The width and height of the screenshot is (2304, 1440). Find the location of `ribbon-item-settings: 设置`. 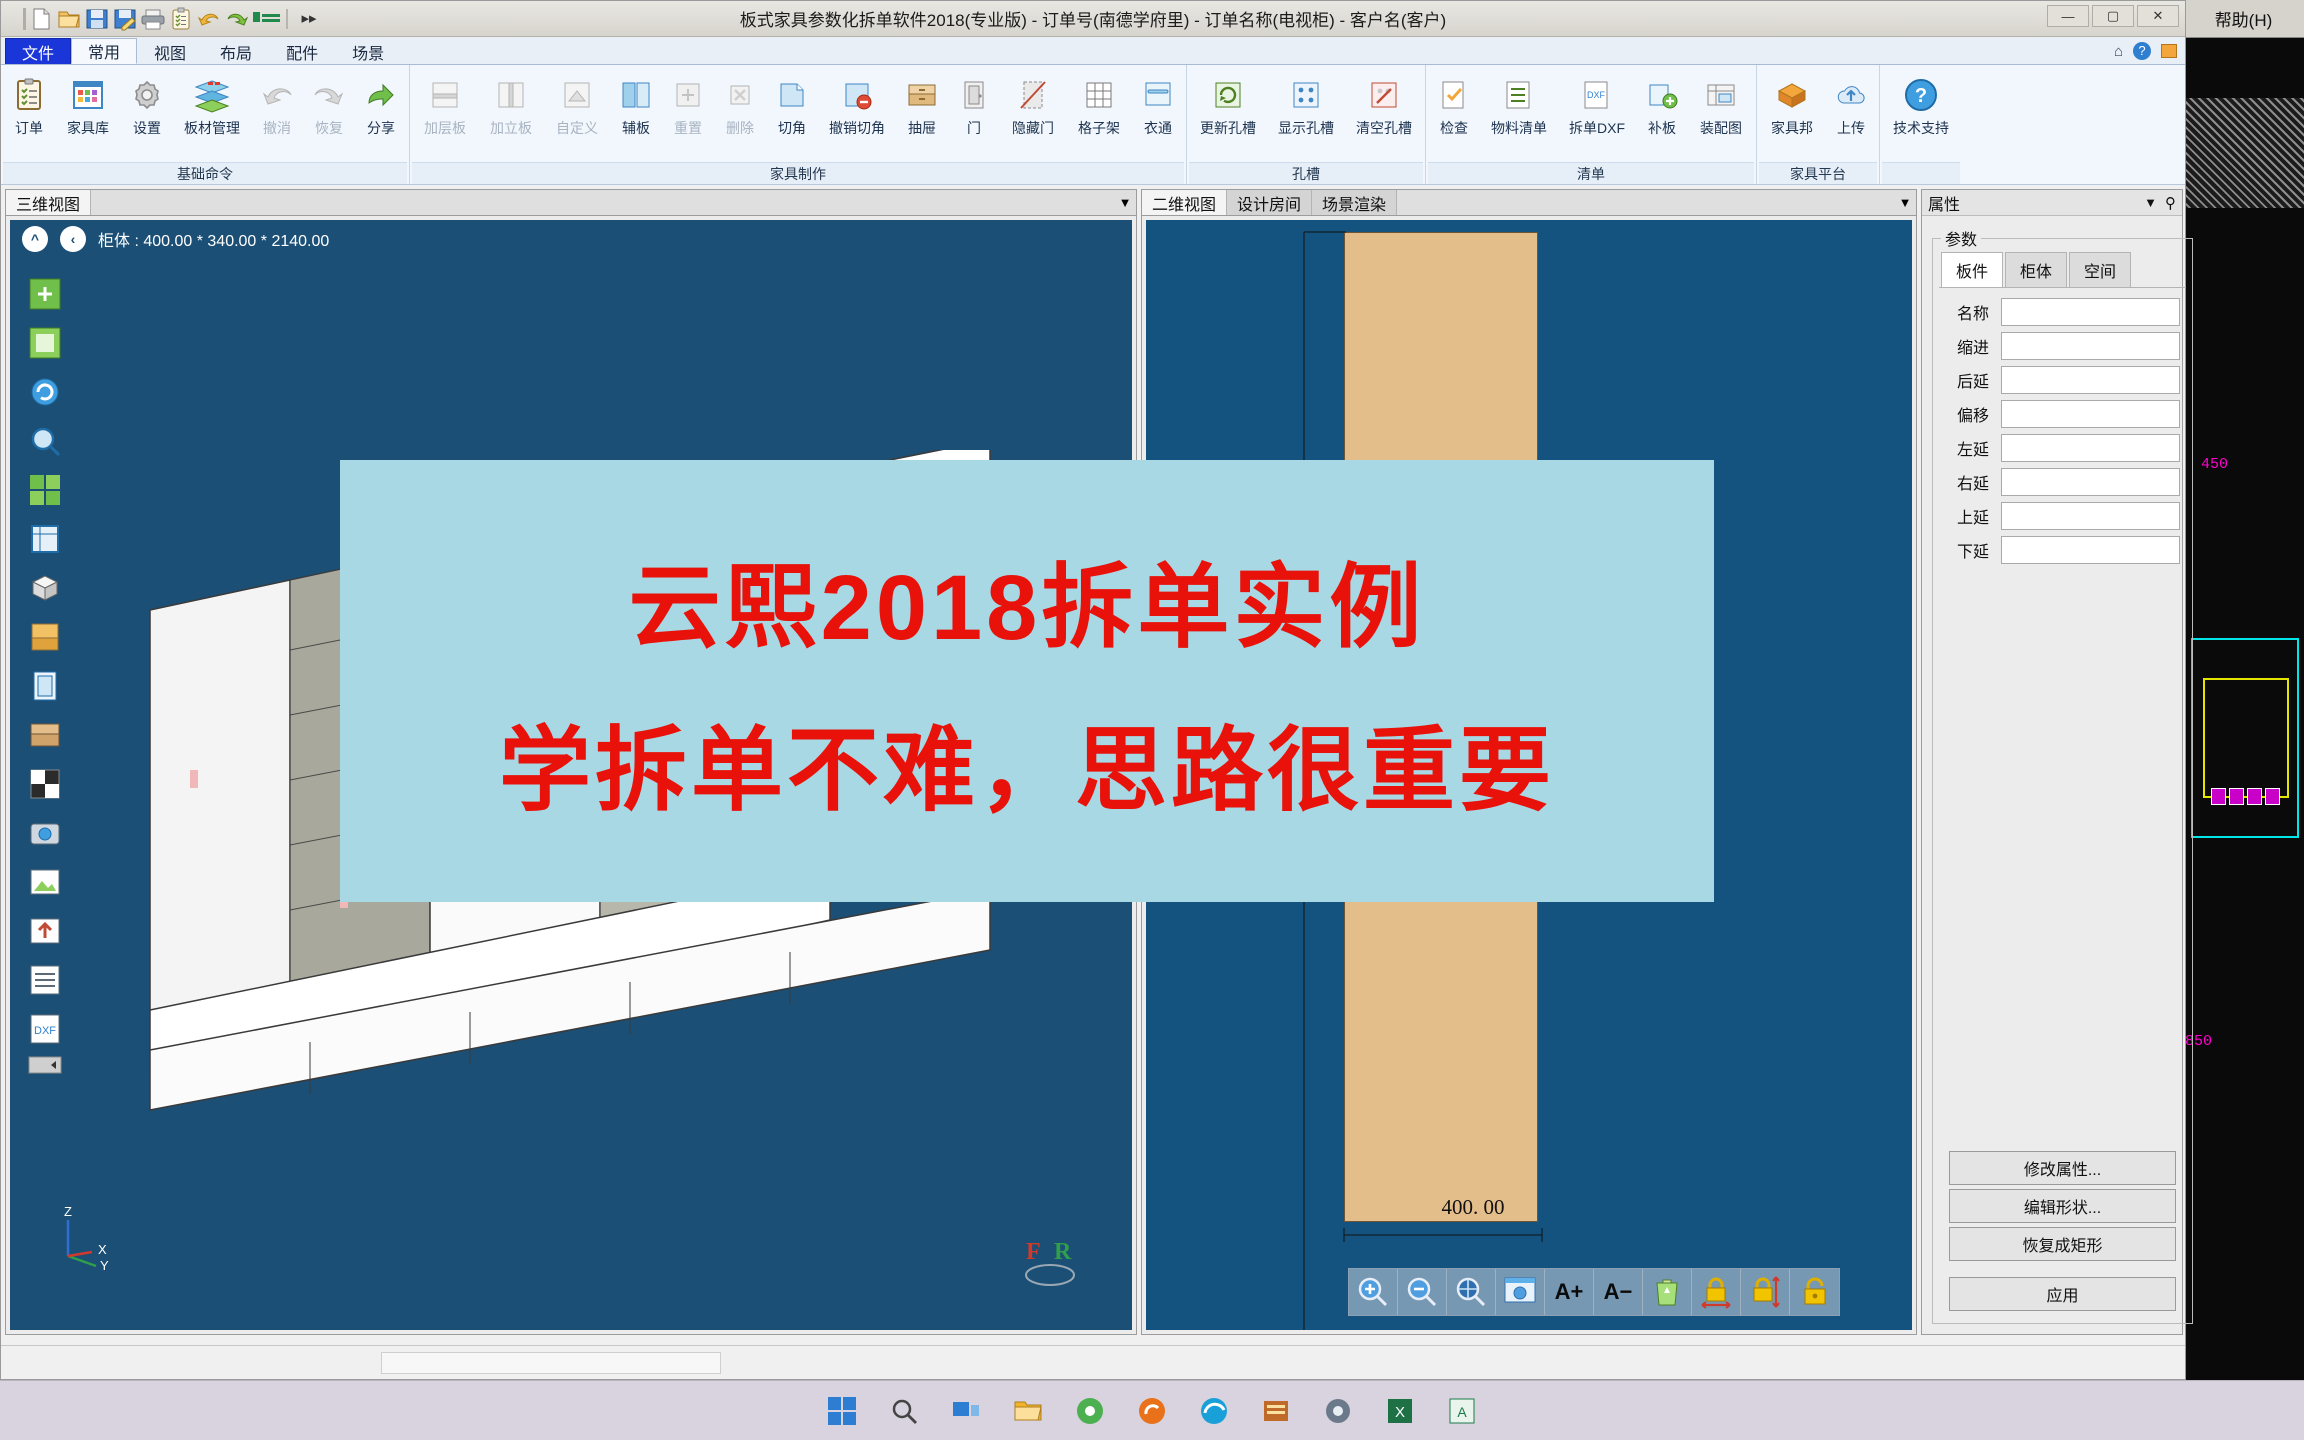

ribbon-item-settings: 设置 is located at coordinates (147, 103).